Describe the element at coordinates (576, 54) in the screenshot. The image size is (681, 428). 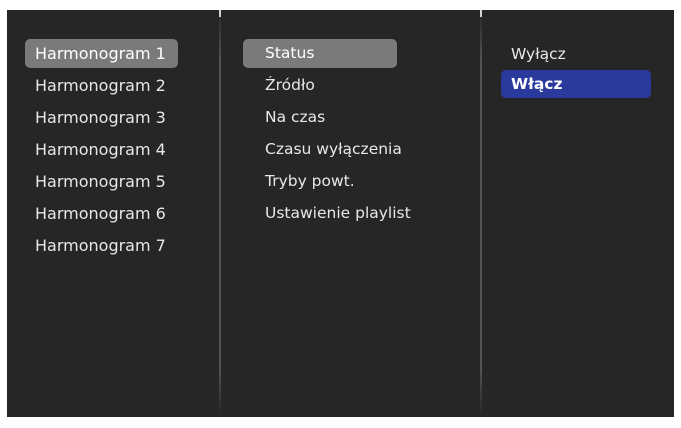
I see `option-off: Wyłącz` at that location.